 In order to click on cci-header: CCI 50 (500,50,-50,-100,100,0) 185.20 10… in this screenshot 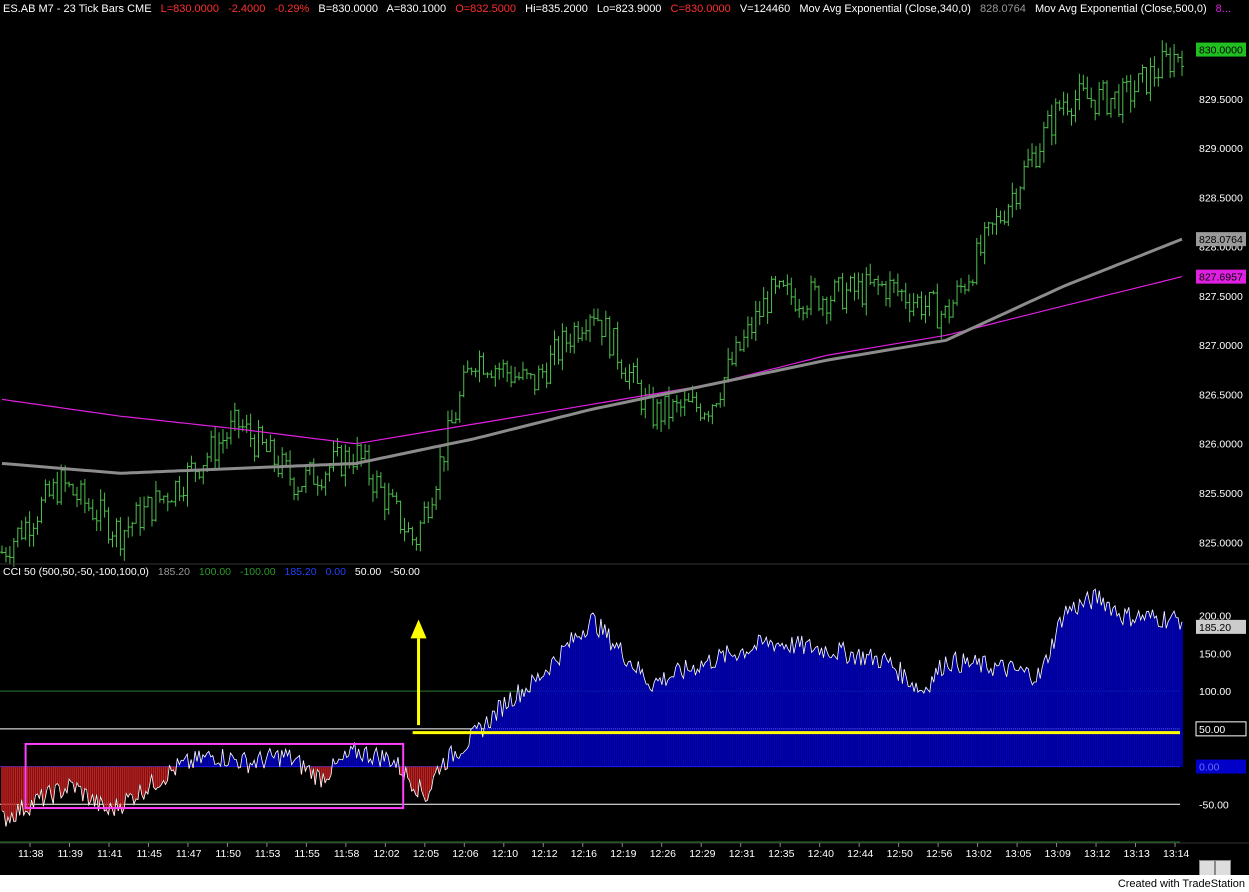, I will do `click(214, 572)`.